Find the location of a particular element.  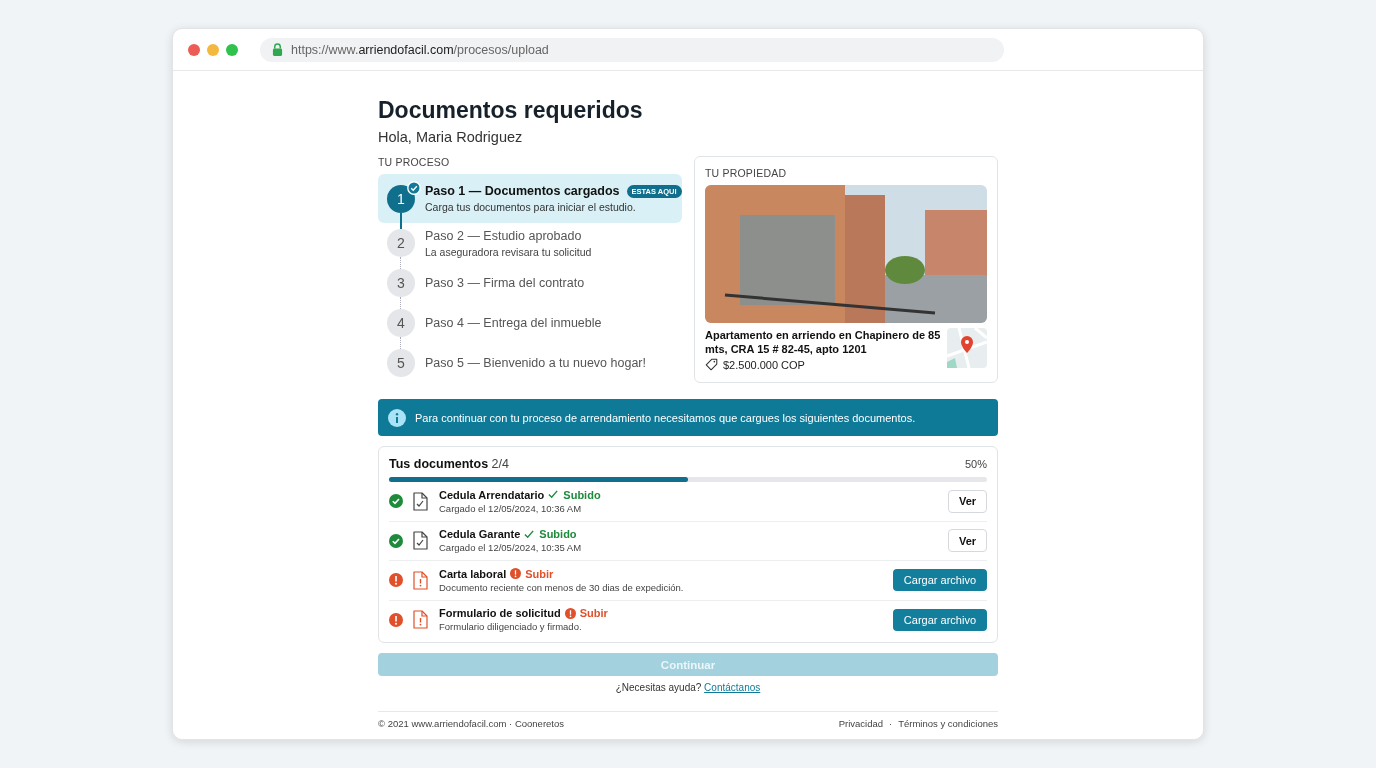

documents-title: Tus documentos is located at coordinates (439, 464).